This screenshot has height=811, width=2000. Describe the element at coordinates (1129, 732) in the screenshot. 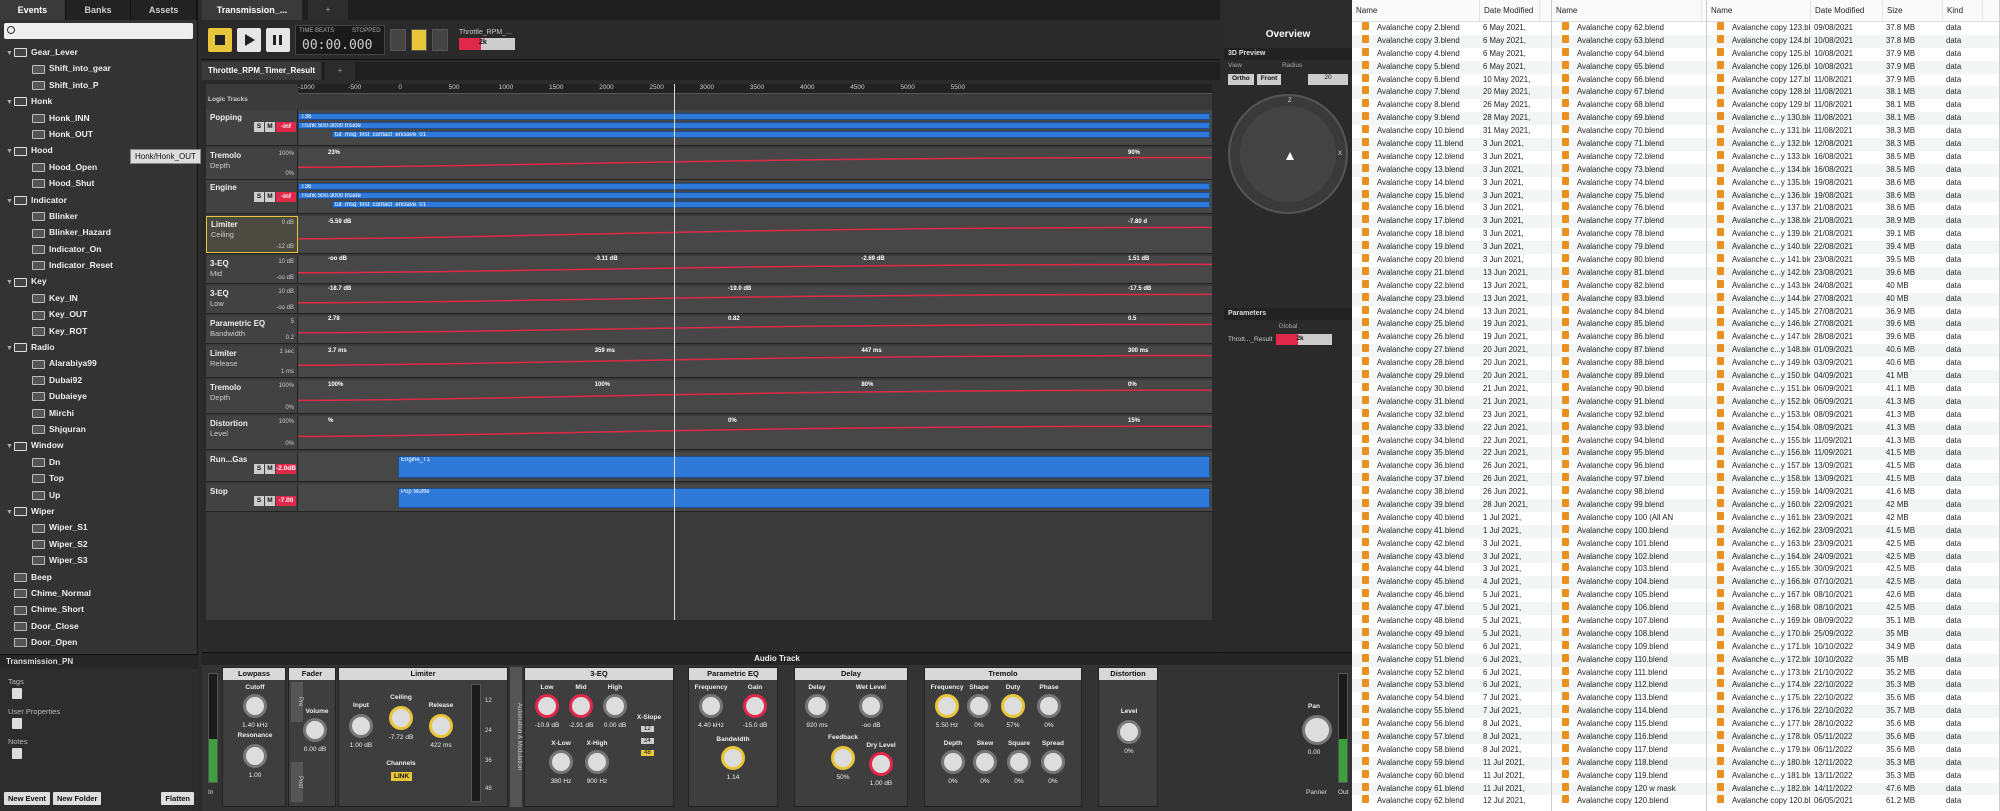

I see `distortion-level-knob` at that location.